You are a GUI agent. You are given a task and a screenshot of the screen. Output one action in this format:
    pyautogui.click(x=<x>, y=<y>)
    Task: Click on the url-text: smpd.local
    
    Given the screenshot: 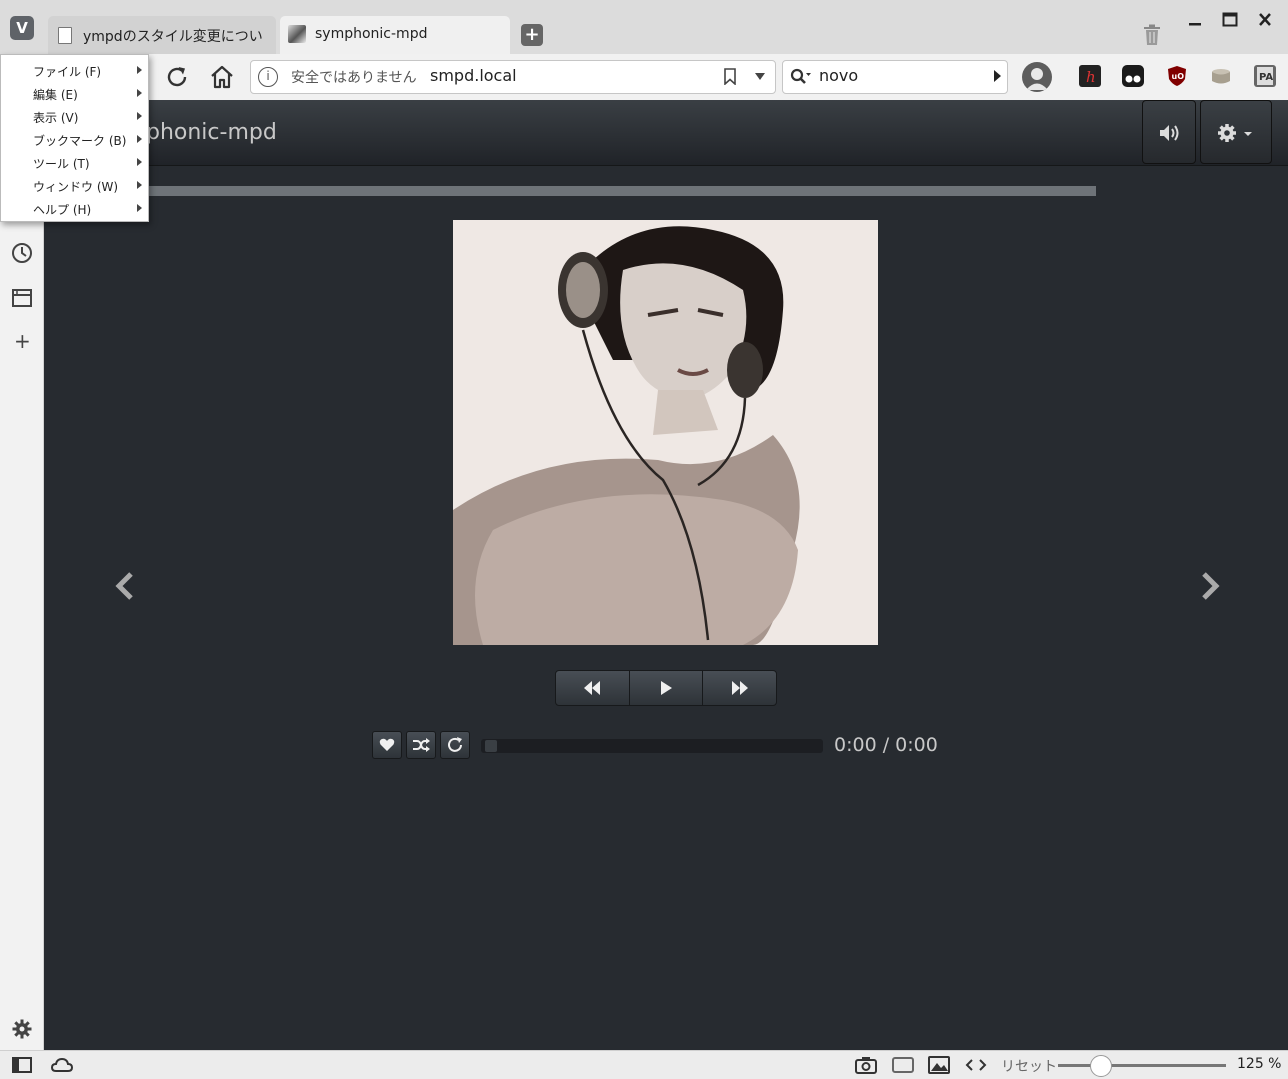 What is the action you would take?
    pyautogui.click(x=473, y=75)
    